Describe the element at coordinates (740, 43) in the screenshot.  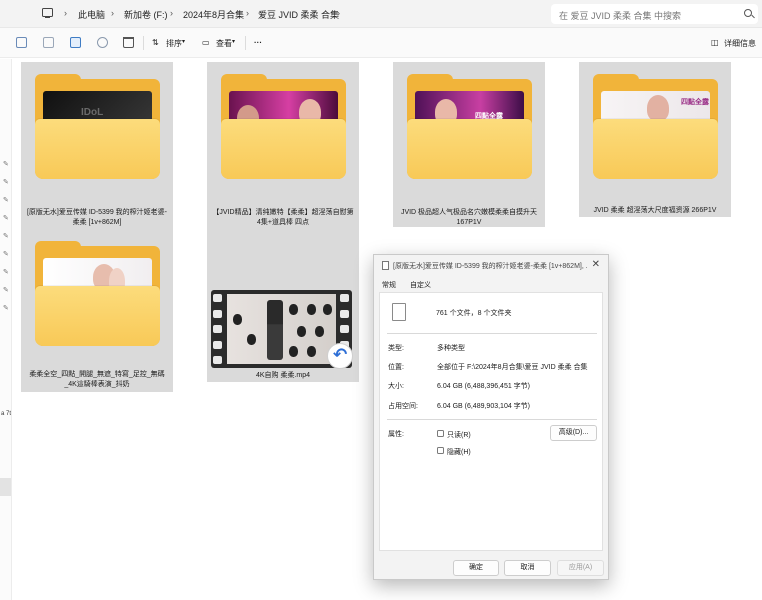
I see `details-button: 详细信息` at that location.